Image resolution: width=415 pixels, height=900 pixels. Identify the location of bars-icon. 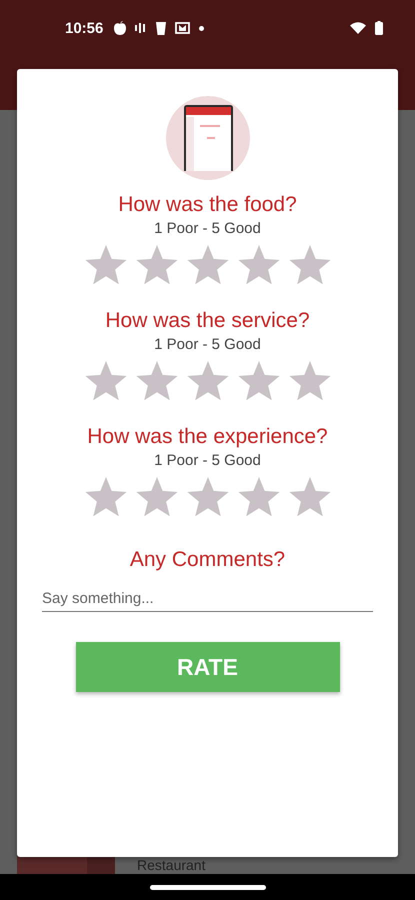
(141, 28).